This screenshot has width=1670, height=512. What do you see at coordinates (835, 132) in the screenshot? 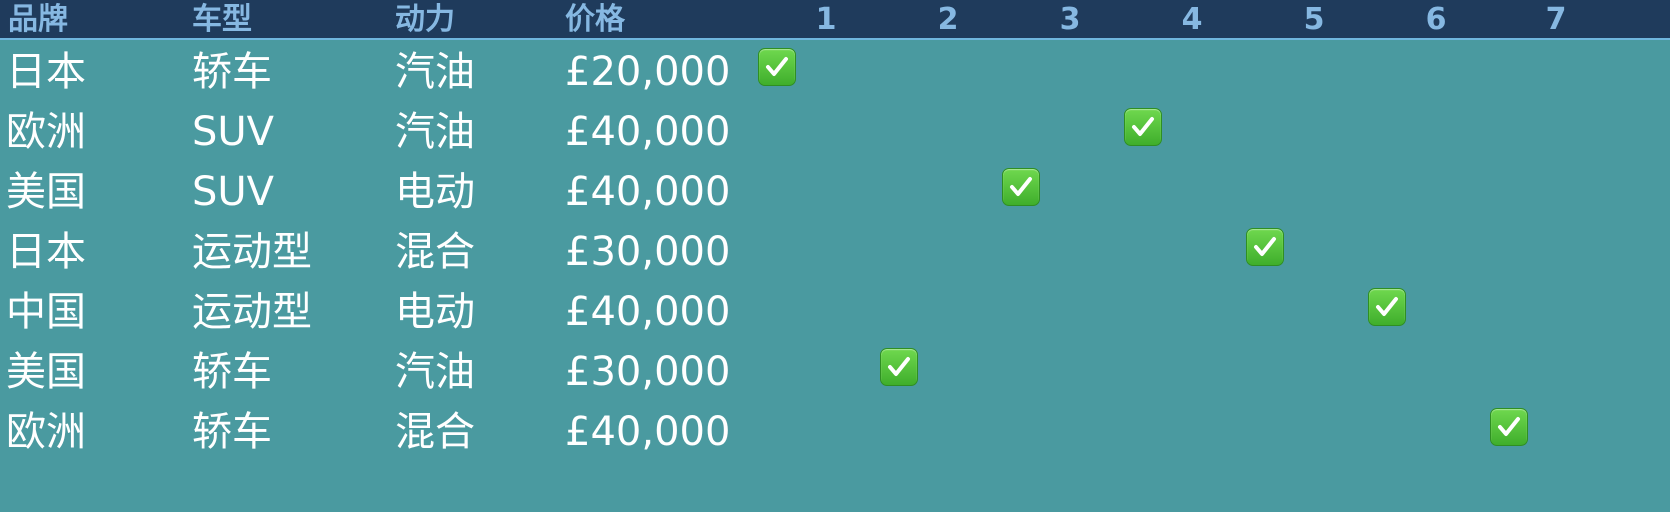
I see `table-row: 欧洲 SUV 汽油 £40,000` at bounding box center [835, 132].